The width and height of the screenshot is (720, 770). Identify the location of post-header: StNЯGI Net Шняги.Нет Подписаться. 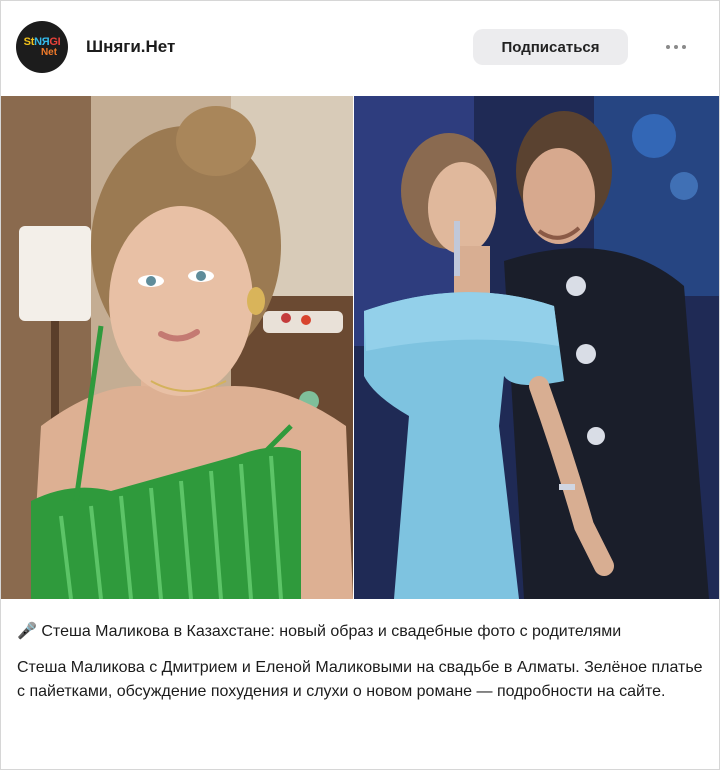
(360, 48).